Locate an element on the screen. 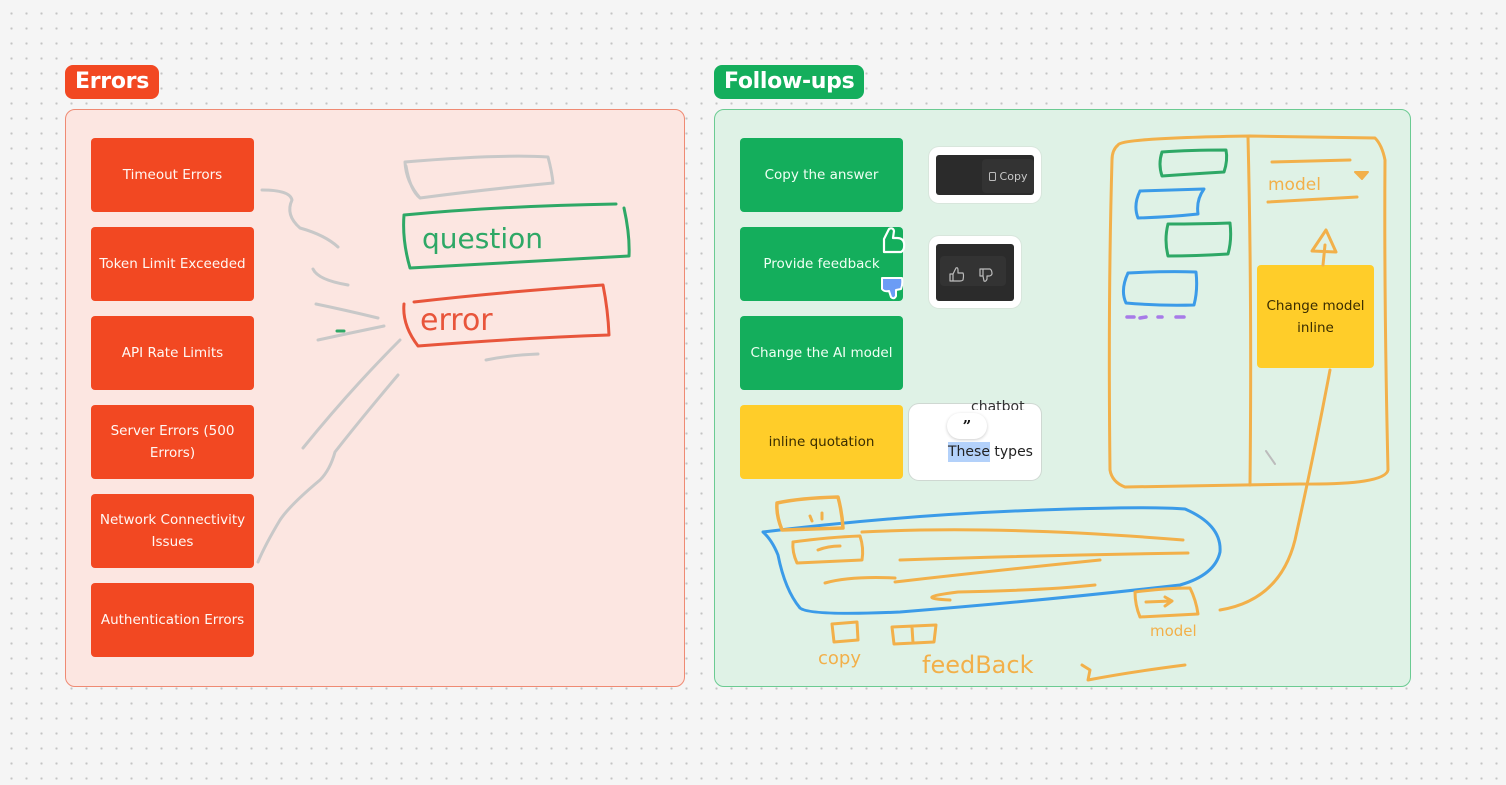 The width and height of the screenshot is (1506, 785). copy-button-label: Copy is located at coordinates (1013, 176).